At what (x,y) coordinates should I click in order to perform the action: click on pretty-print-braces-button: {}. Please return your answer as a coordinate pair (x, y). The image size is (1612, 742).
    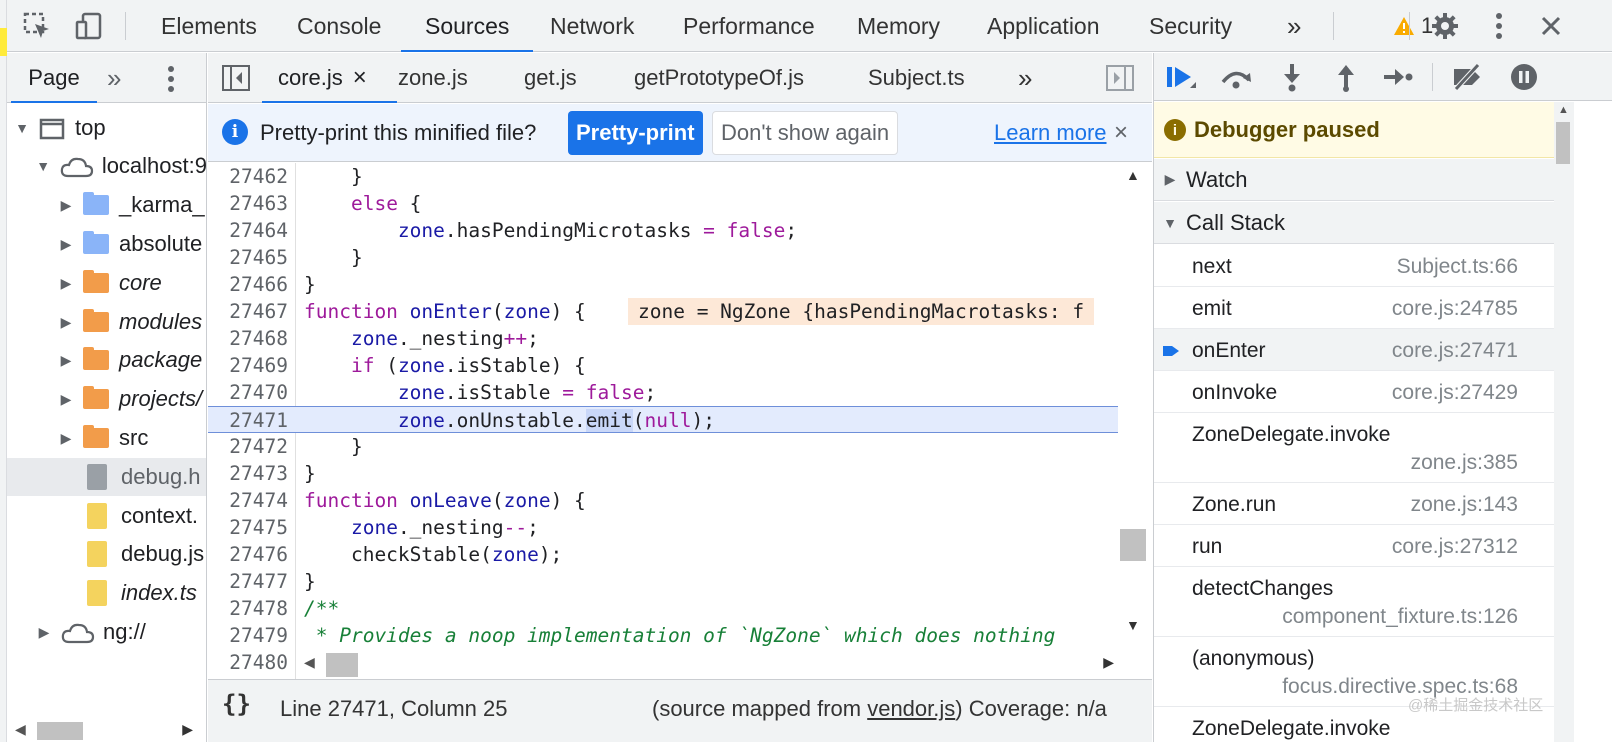
    Looking at the image, I should click on (236, 704).